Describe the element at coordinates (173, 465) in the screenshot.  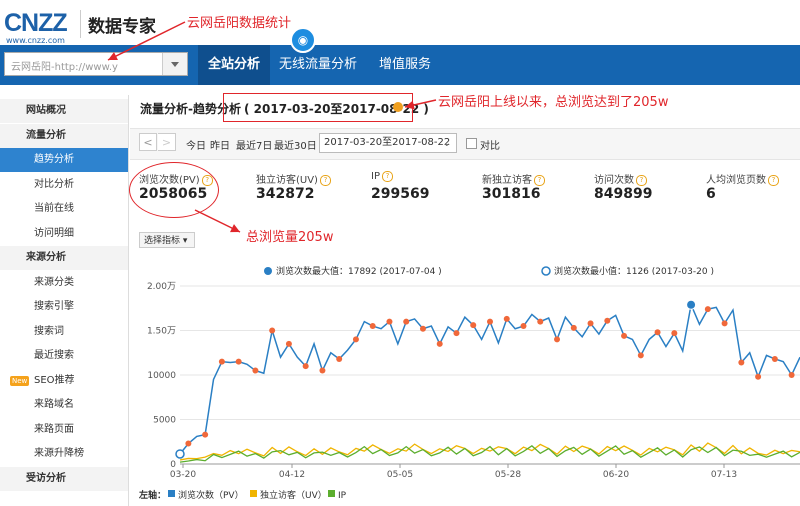
I see `y-tick-label: 0` at that location.